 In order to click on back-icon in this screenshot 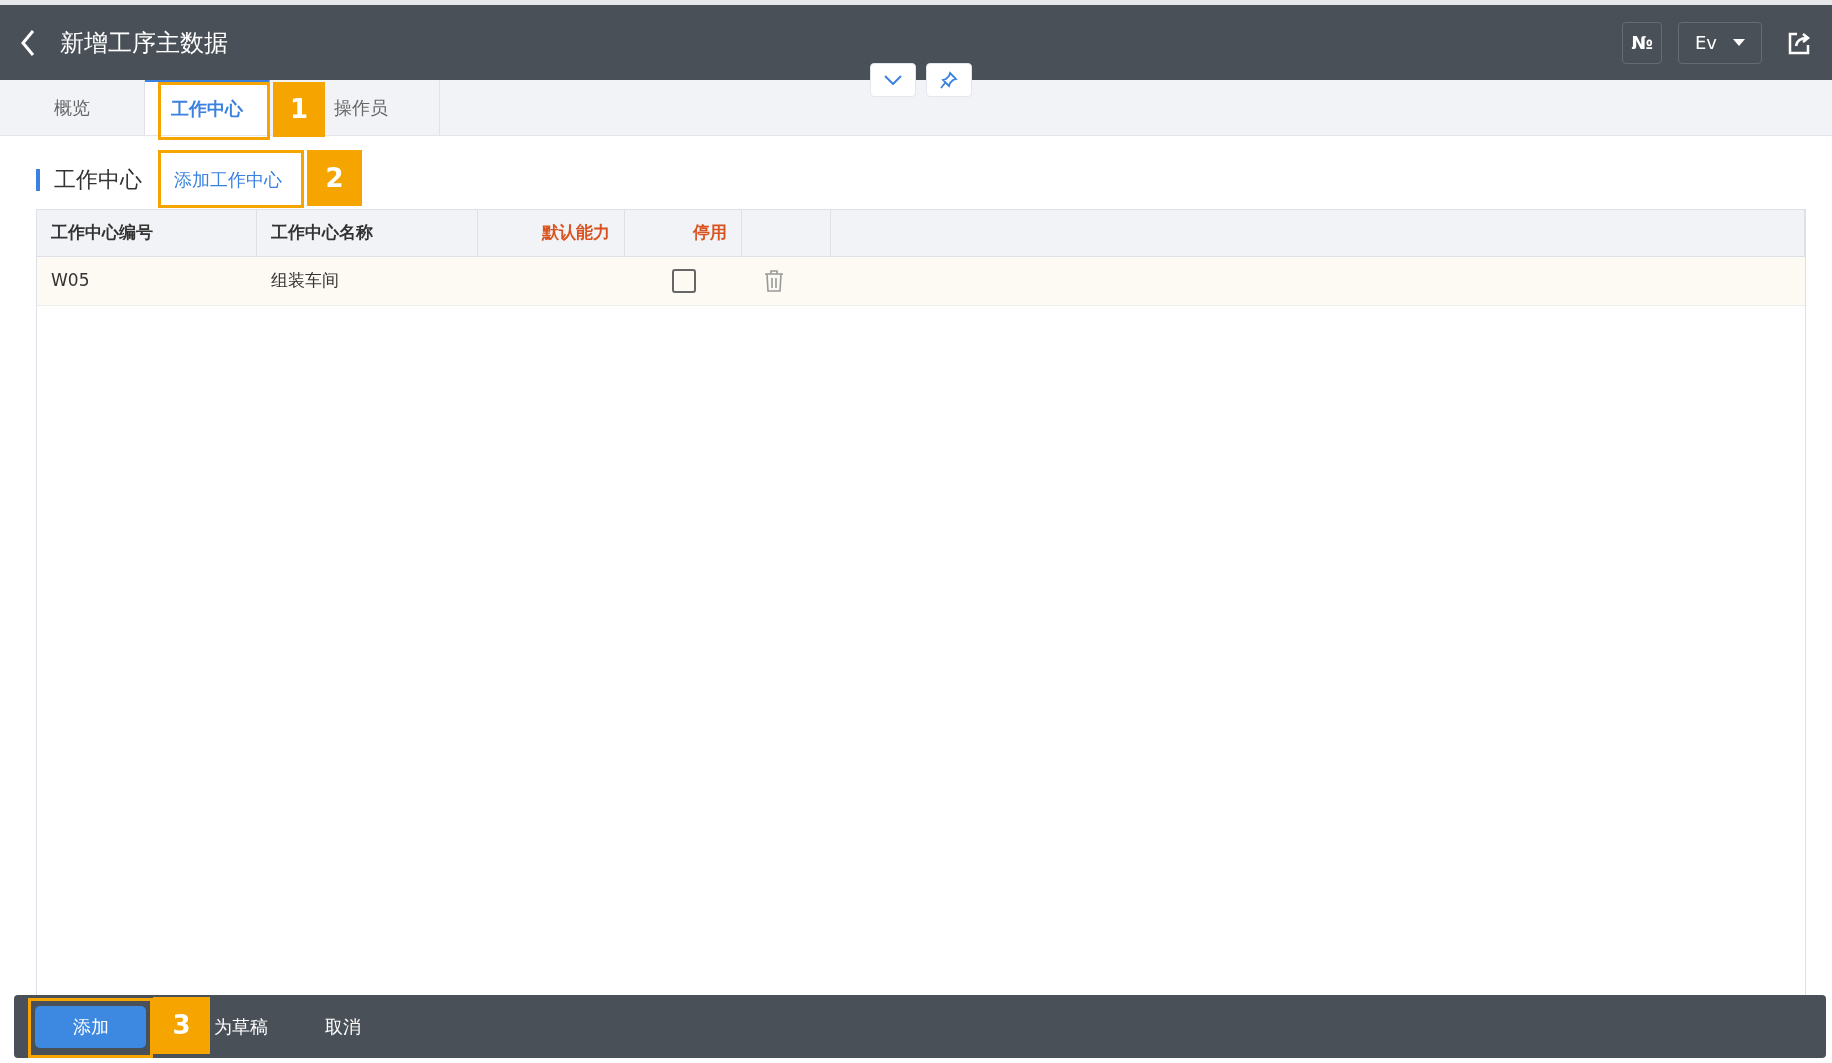, I will do `click(28, 42)`.